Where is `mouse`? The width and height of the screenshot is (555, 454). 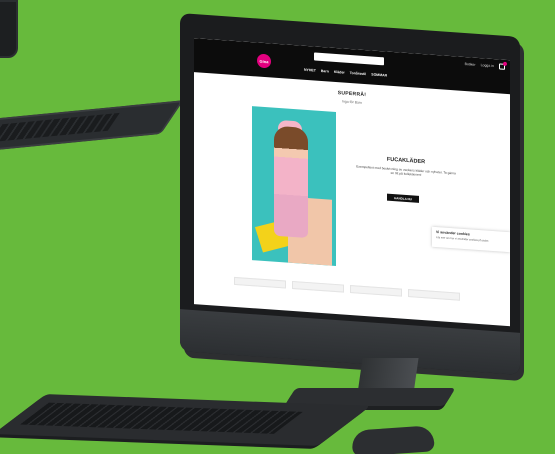 mouse is located at coordinates (393, 439).